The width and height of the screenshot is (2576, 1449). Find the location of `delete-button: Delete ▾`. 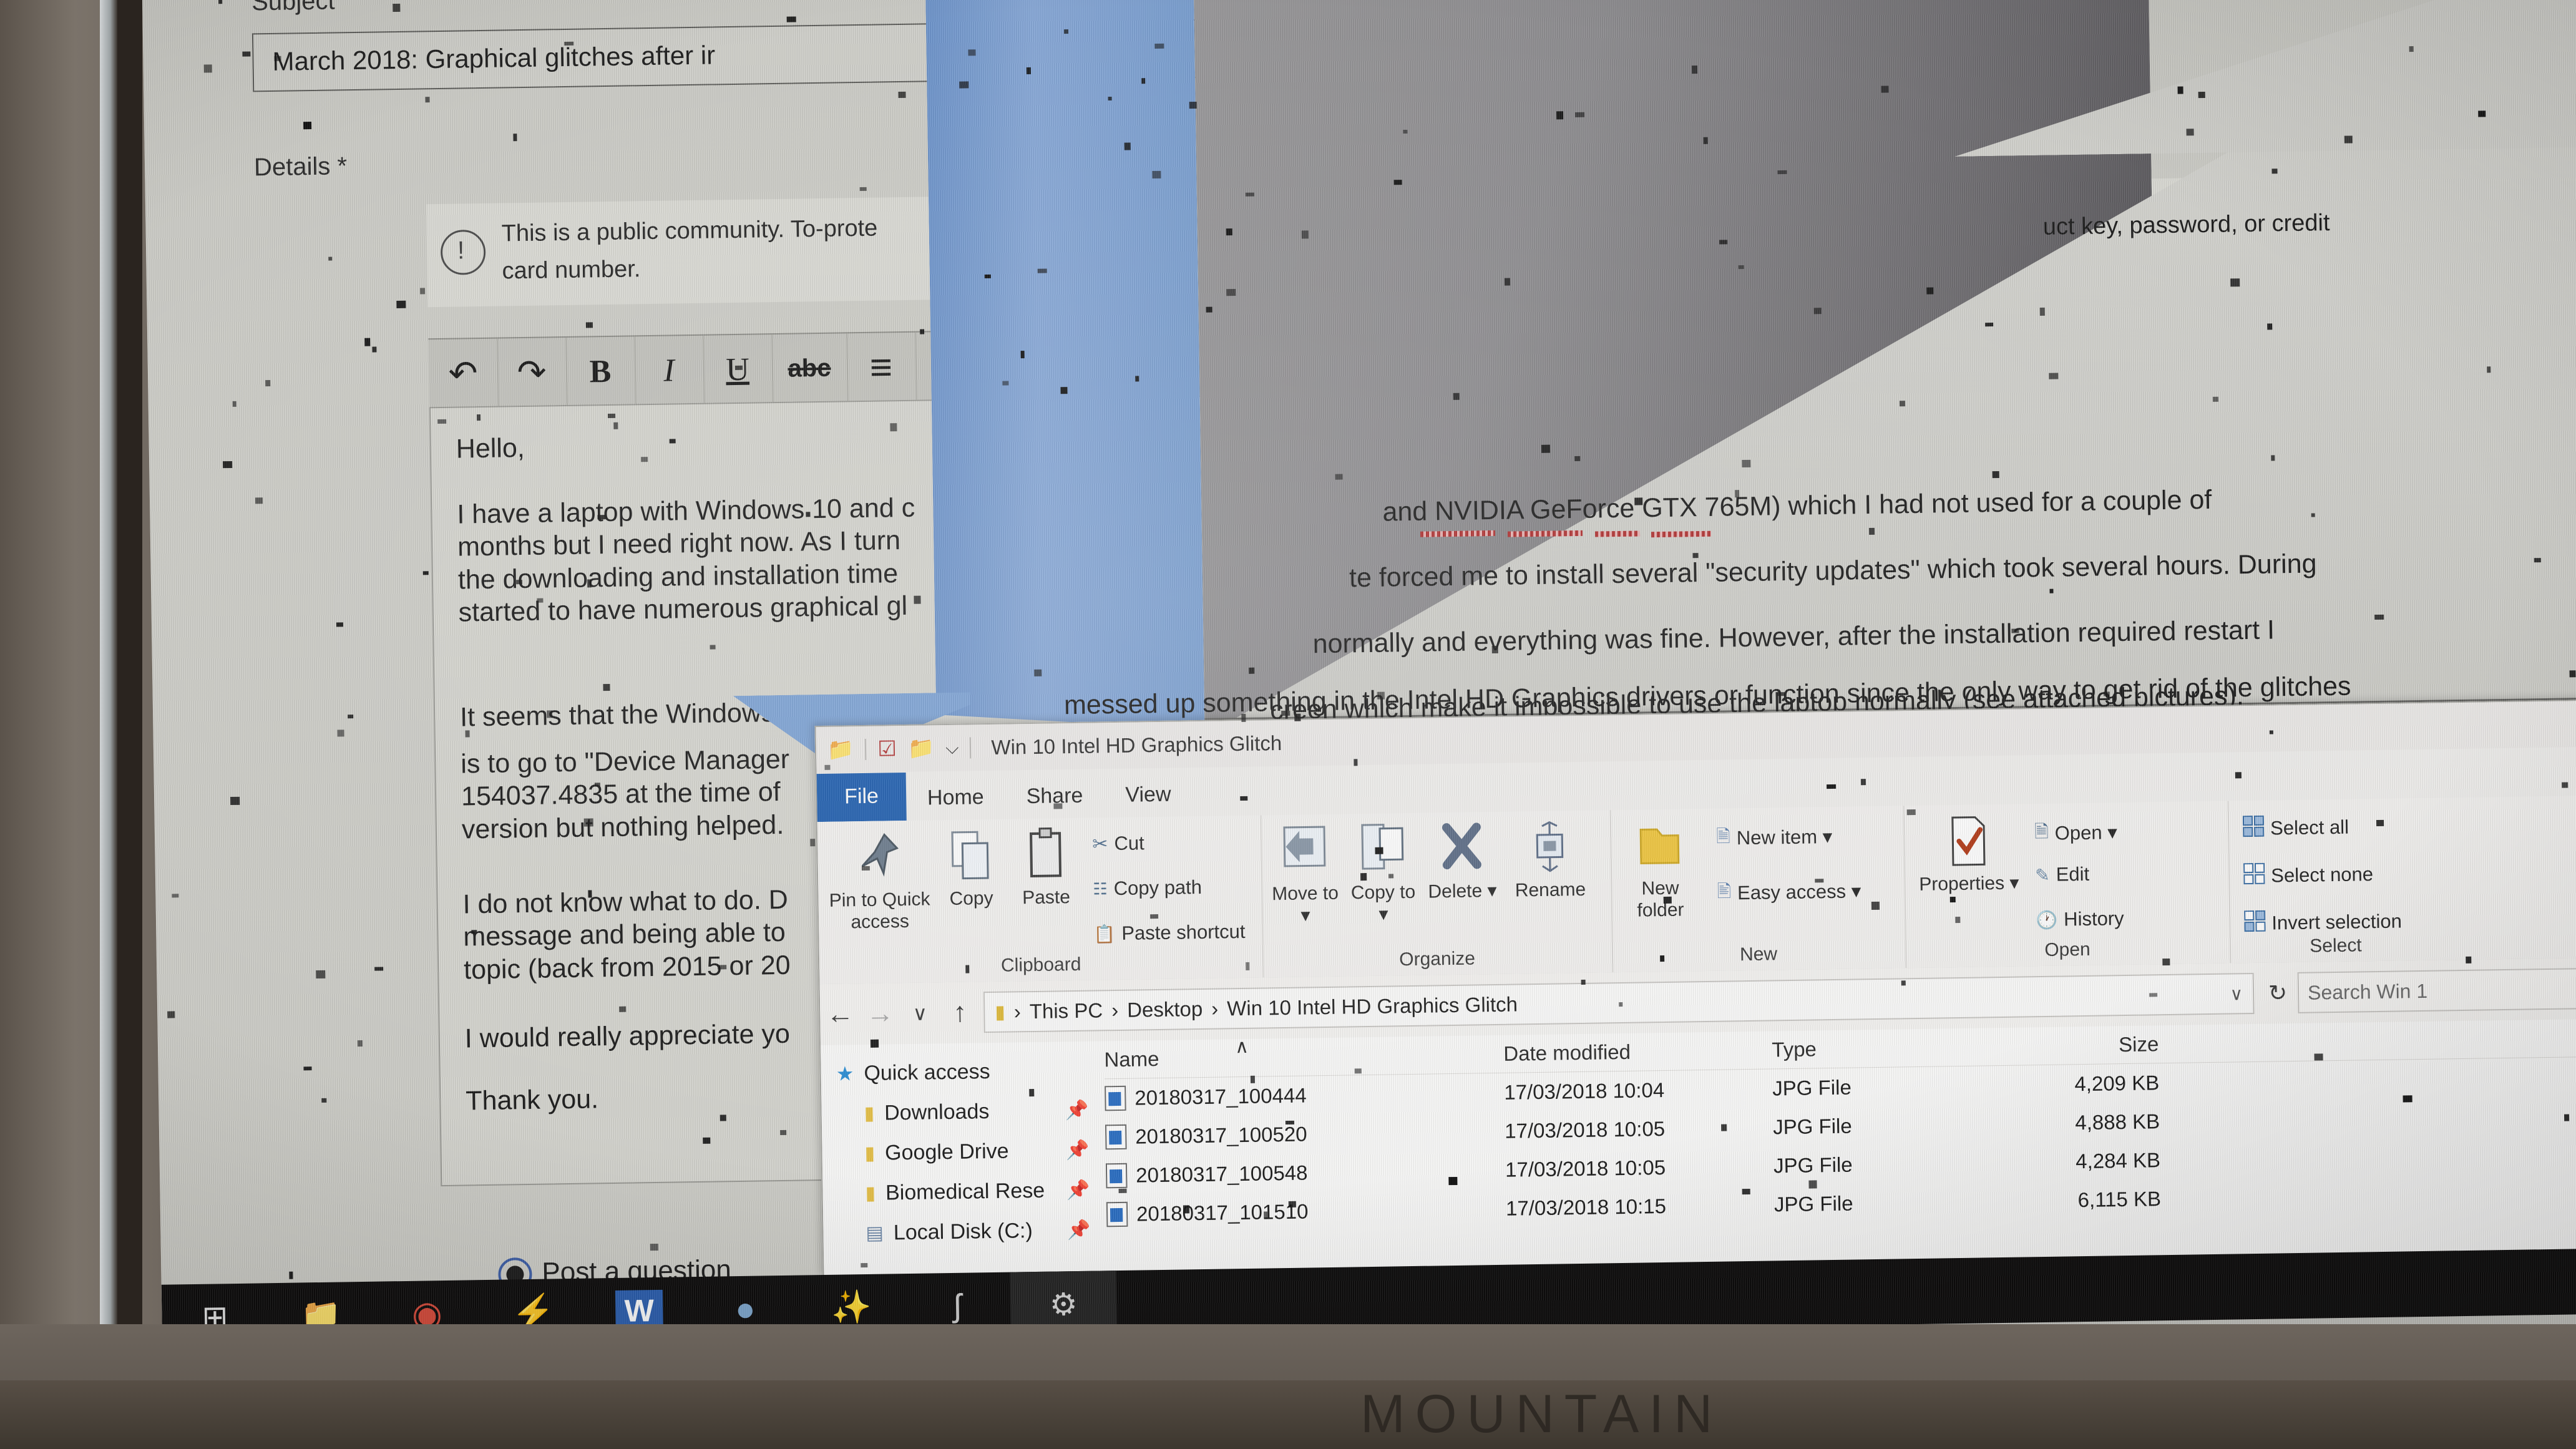

delete-button: Delete ▾ is located at coordinates (1462, 862).